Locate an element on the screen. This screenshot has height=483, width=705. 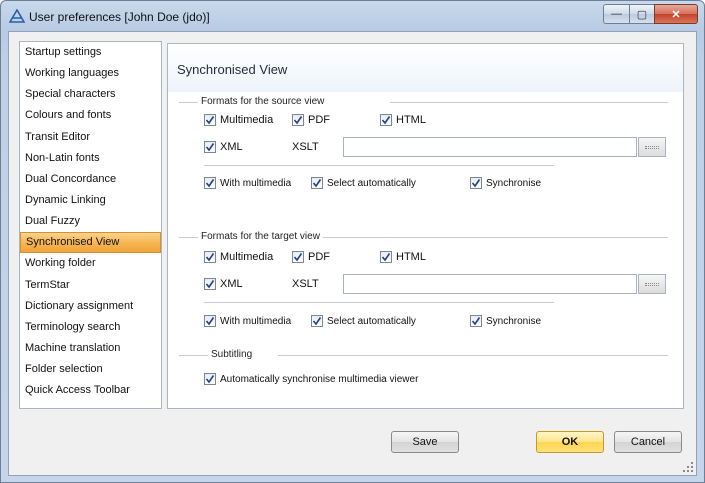
subtitling-divider-left is located at coordinates (194, 355).